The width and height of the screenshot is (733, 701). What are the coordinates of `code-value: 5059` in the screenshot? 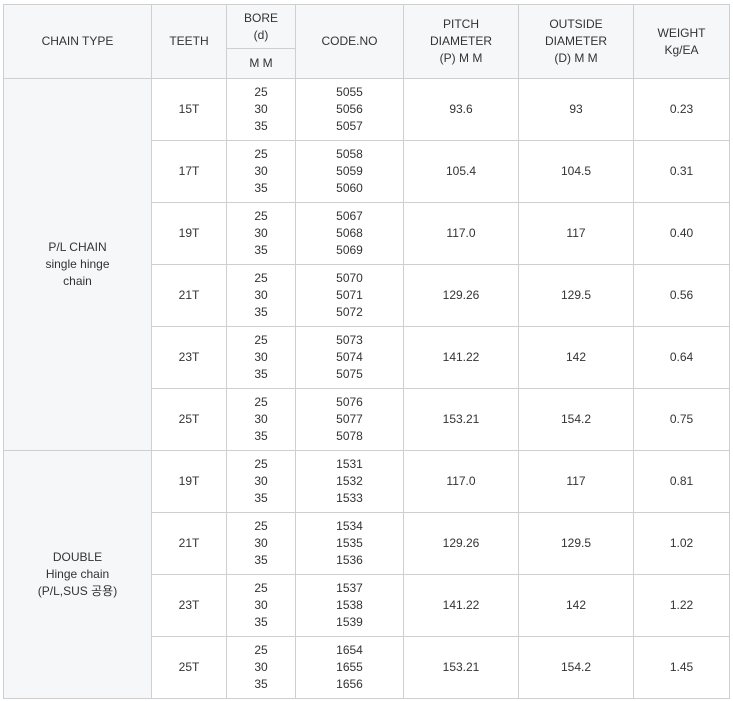 It's located at (349, 171).